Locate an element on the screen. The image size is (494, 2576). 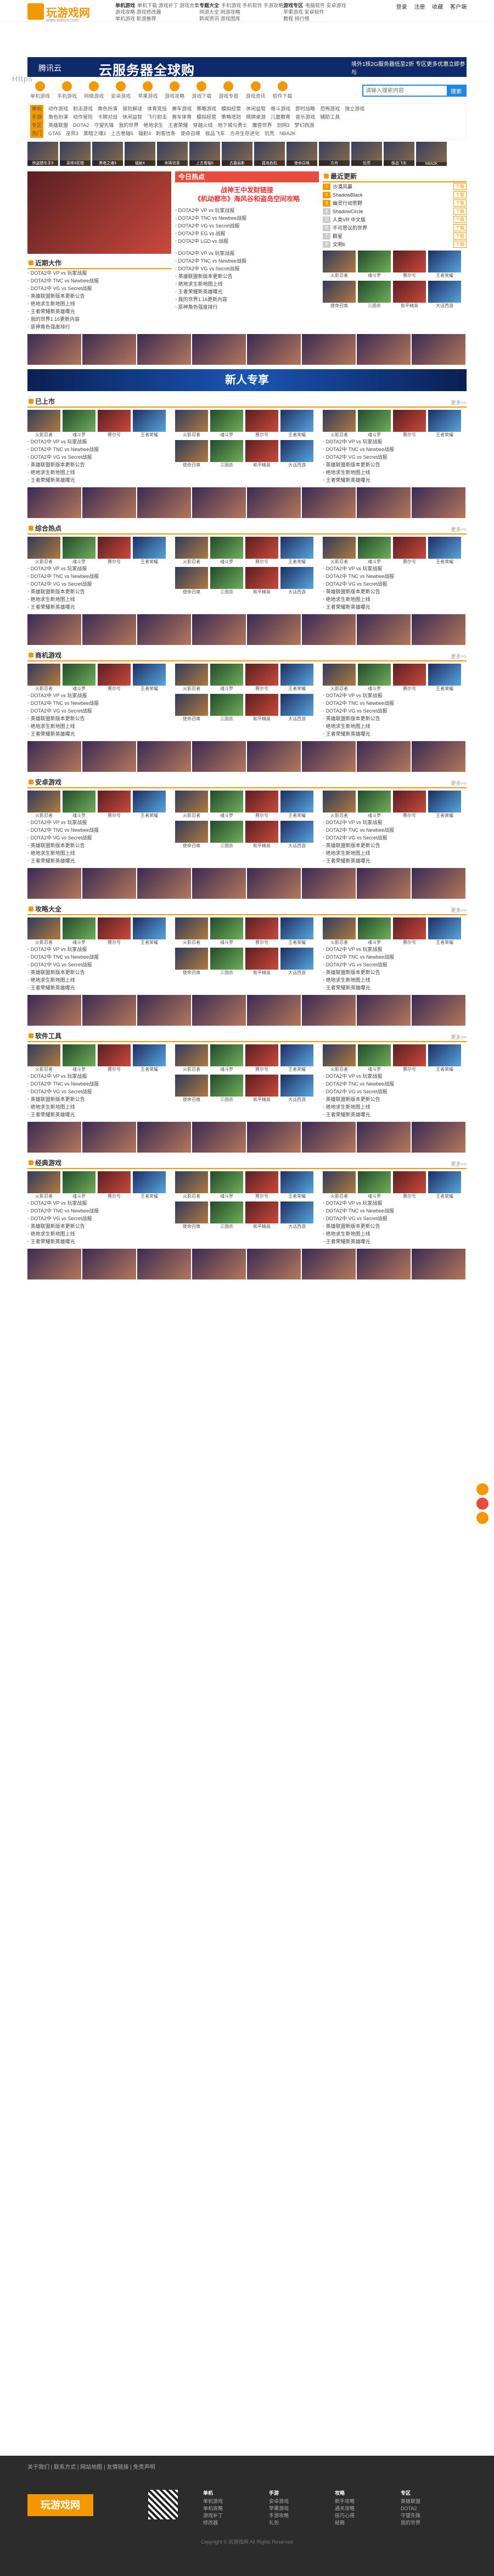
footer-nav: 关于我们 | 联系方式 | 网站地图 | 友情链接 | 免责声明 is located at coordinates (91, 2466).